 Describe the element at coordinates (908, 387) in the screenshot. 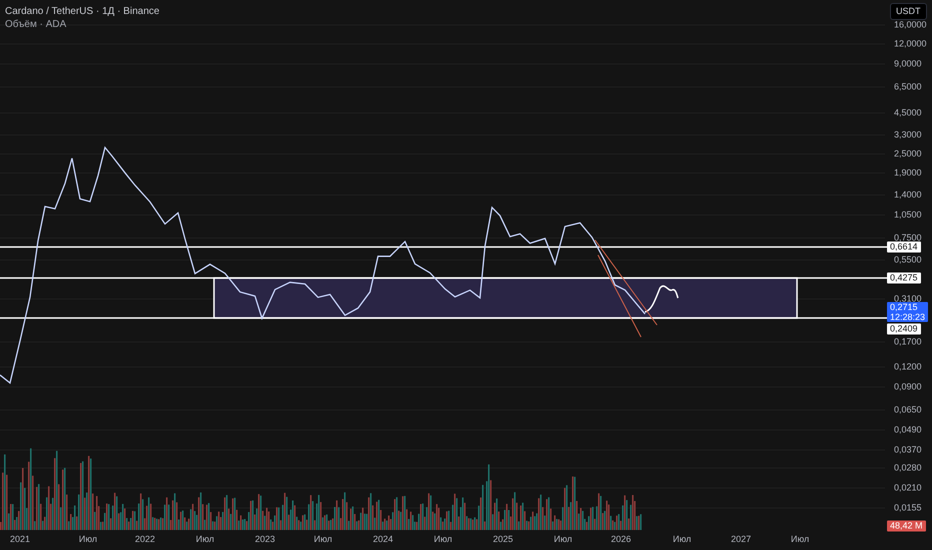

I see `price-tick-label: 0,0900` at that location.